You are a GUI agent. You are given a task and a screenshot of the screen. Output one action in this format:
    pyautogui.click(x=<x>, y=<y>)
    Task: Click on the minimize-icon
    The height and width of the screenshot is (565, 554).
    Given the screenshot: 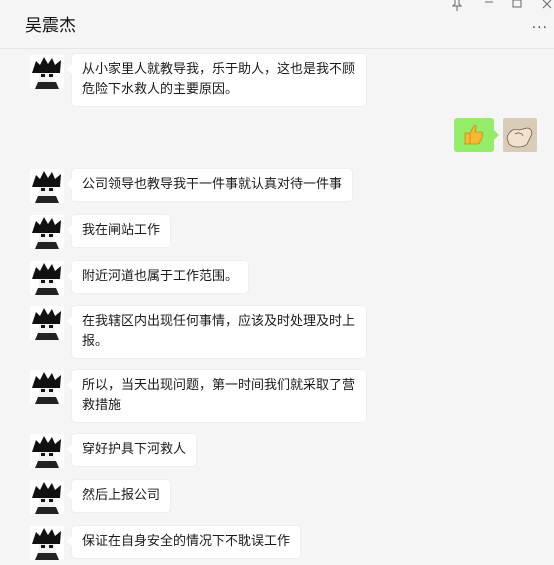 What is the action you would take?
    pyautogui.click(x=489, y=5)
    